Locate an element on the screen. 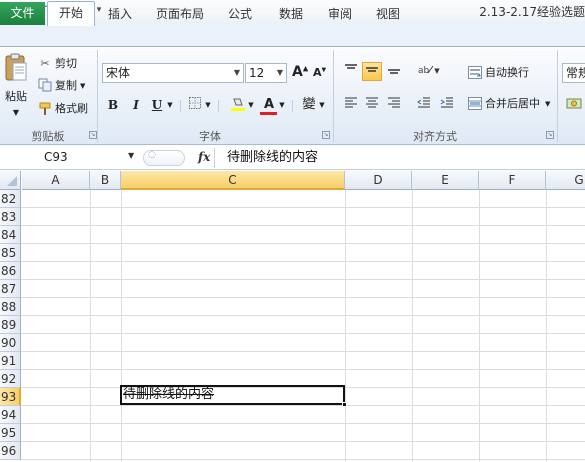  column-header-f: F is located at coordinates (512, 180).